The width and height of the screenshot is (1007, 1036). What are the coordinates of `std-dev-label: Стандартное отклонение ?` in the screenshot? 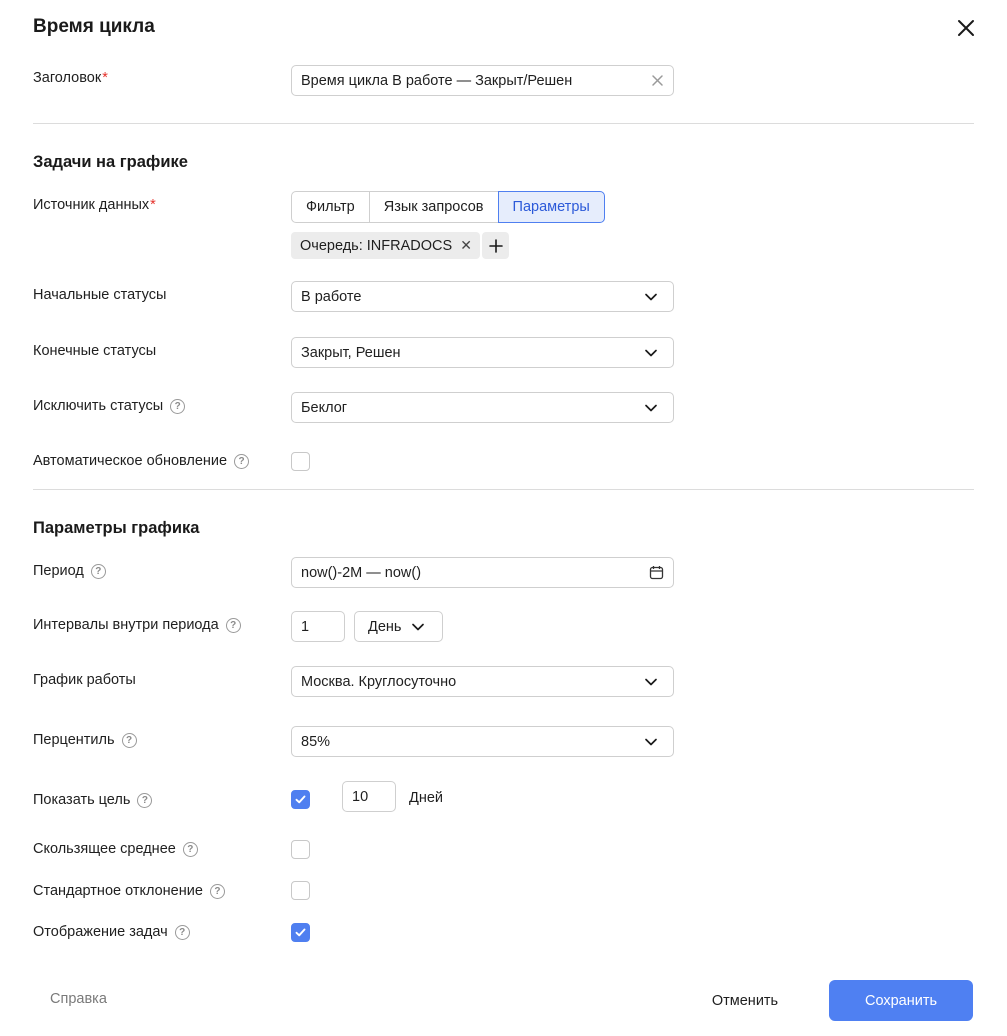 It's located at (129, 891).